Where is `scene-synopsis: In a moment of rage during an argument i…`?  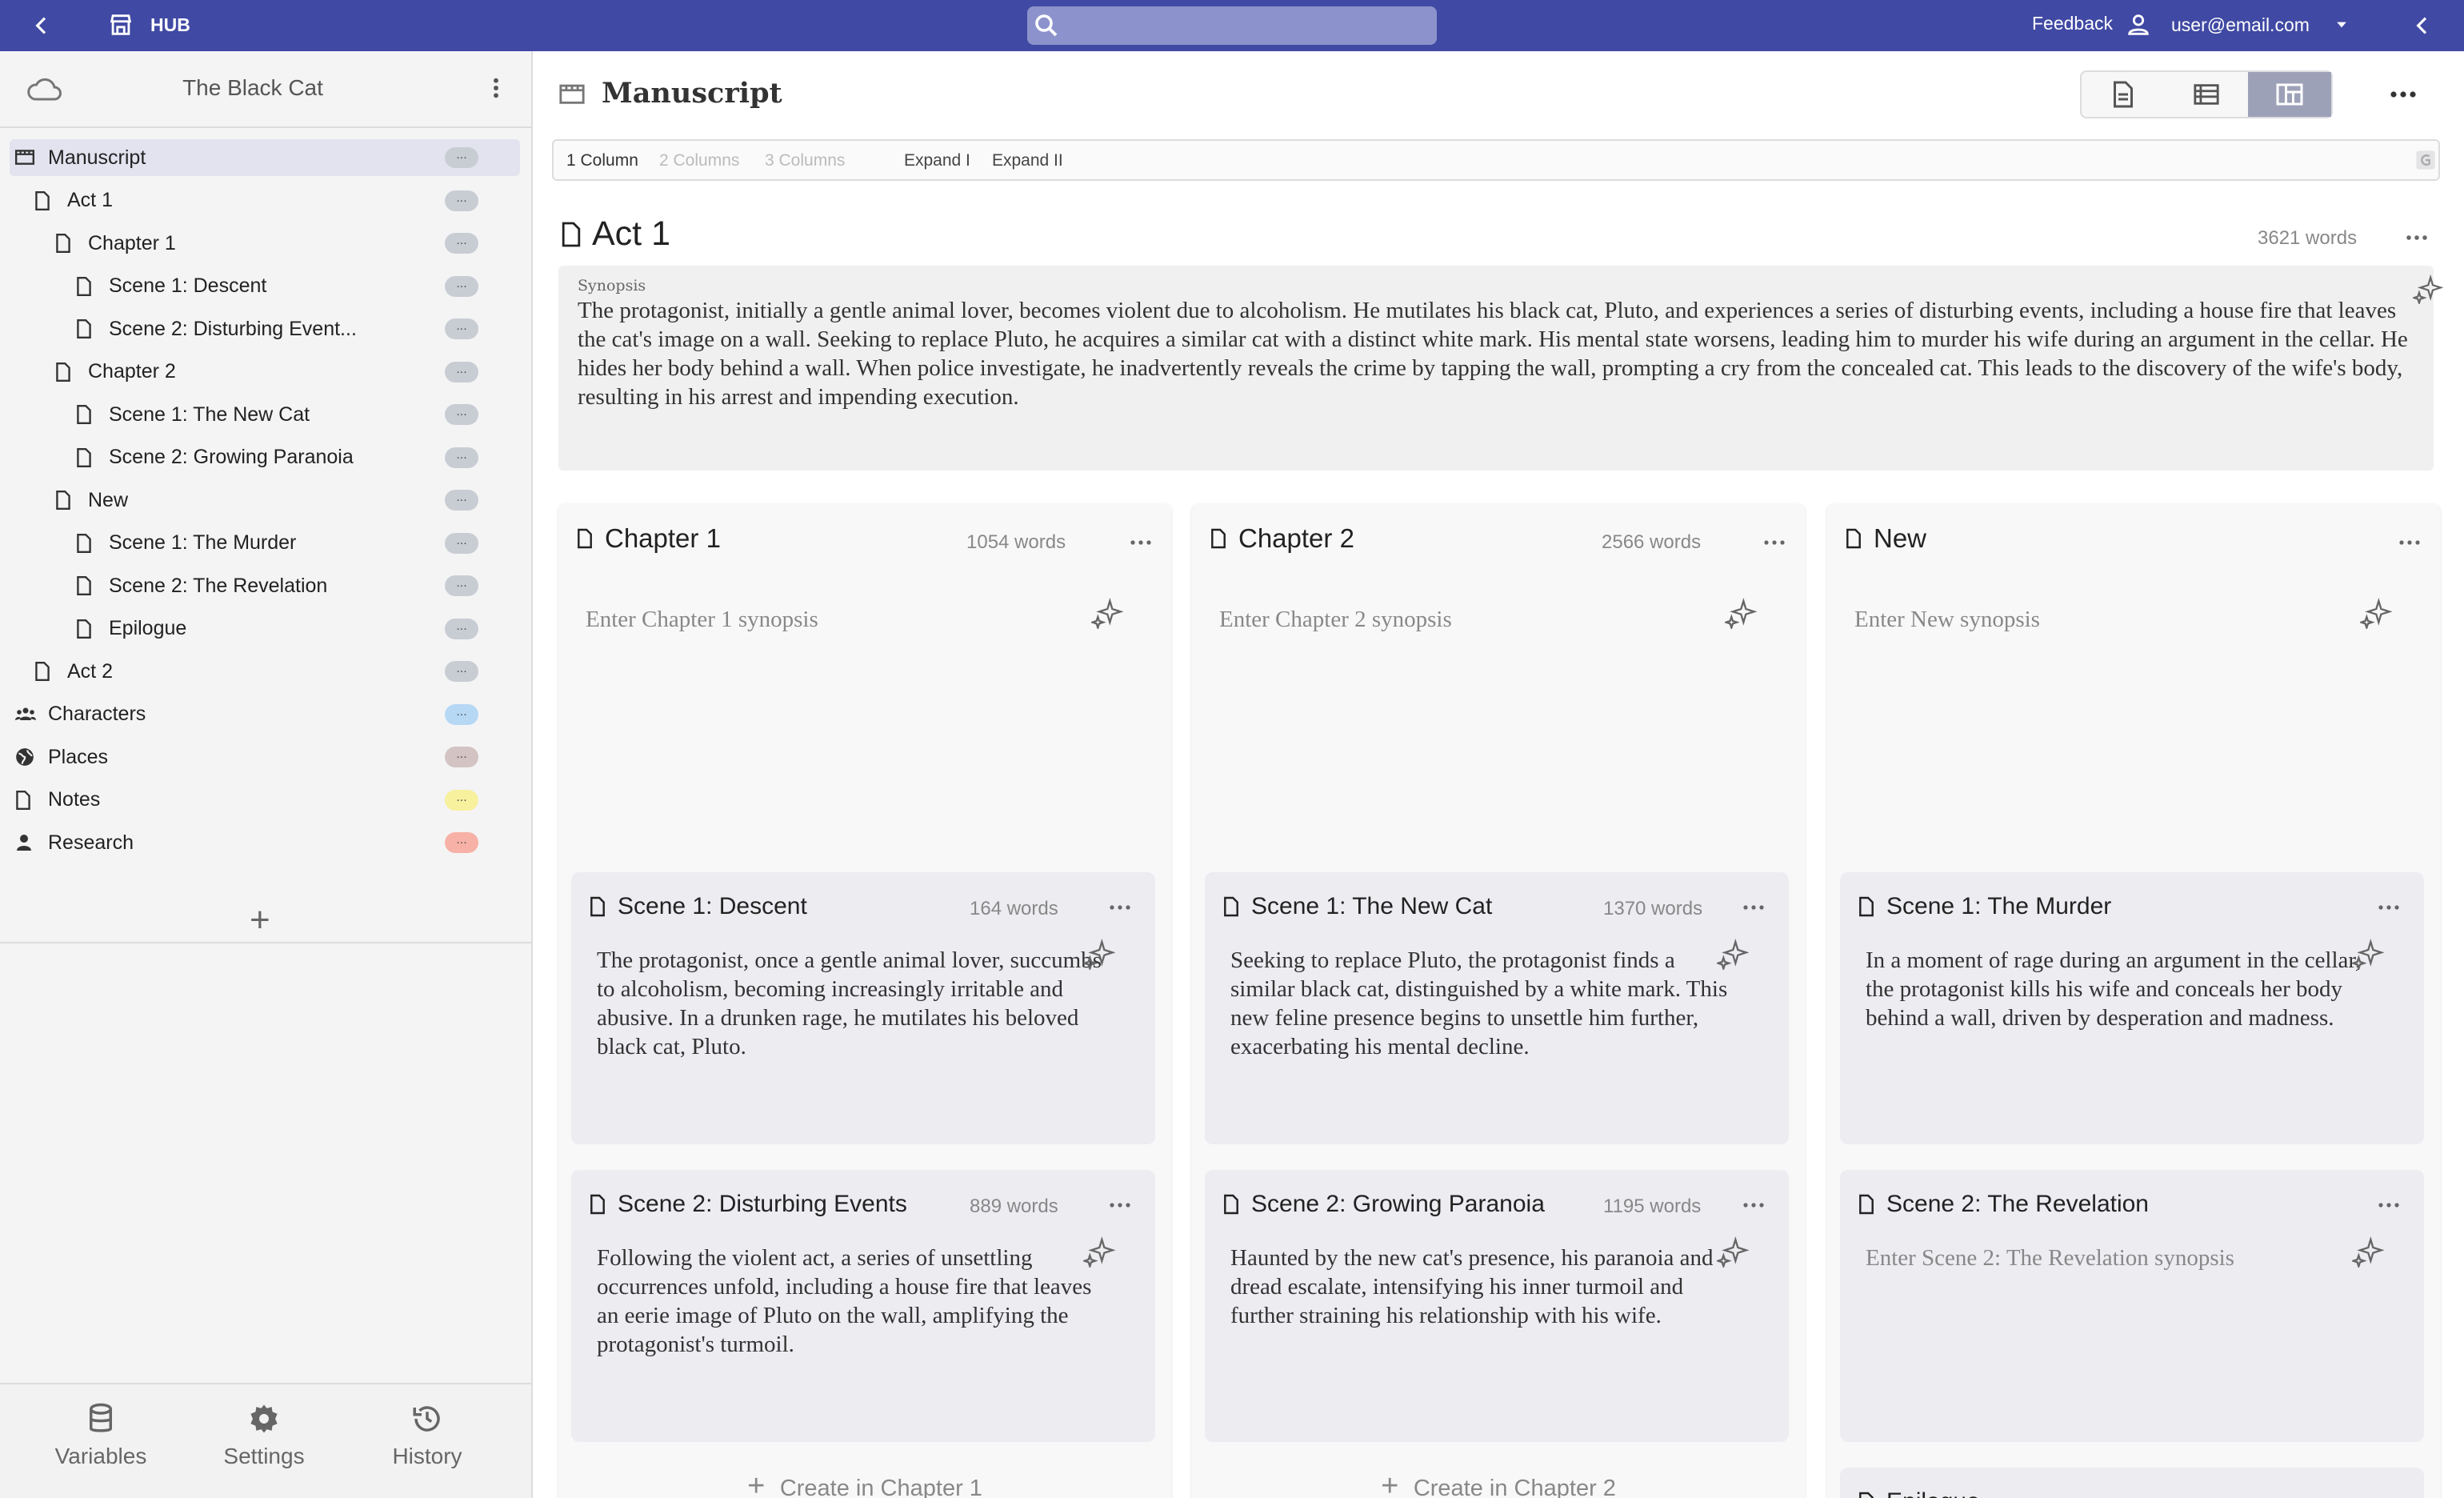
scene-synopsis: In a moment of rage during an argument i… is located at coordinates (2122, 989).